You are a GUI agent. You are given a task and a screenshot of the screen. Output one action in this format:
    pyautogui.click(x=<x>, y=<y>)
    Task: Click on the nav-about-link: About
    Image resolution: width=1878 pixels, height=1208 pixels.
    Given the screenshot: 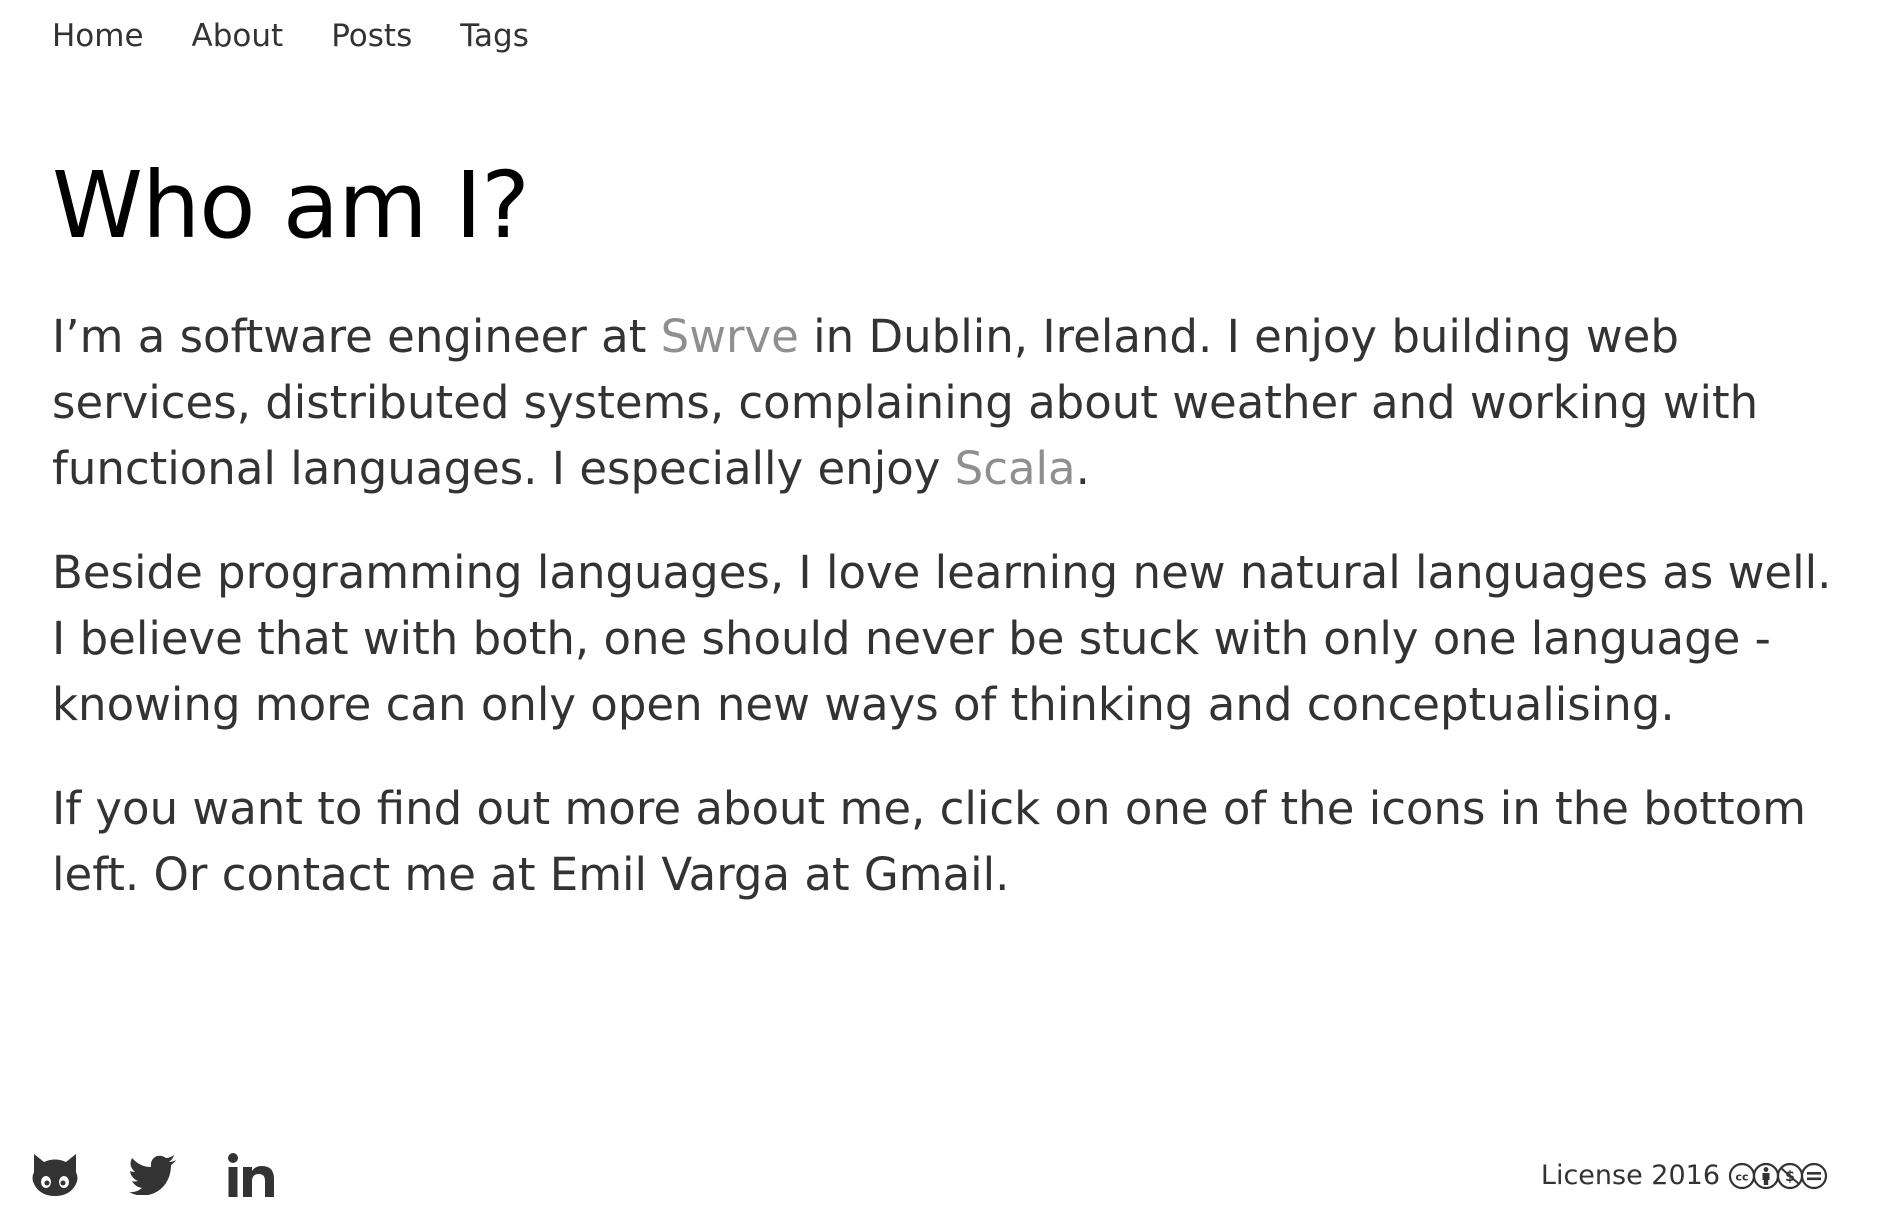 What is the action you would take?
    pyautogui.click(x=238, y=36)
    